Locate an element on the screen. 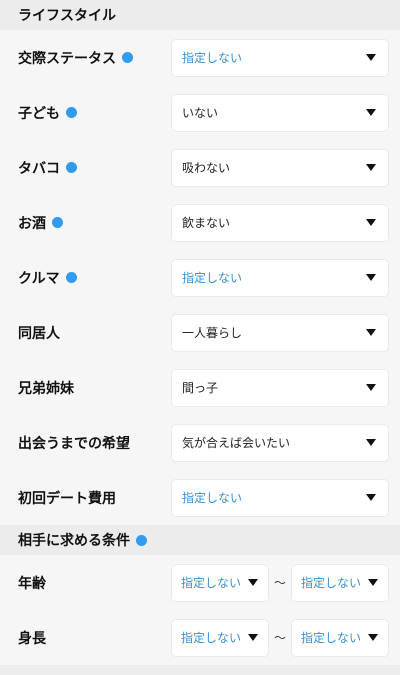 The width and height of the screenshot is (400, 675). row-children: 子ども いない is located at coordinates (200, 112).